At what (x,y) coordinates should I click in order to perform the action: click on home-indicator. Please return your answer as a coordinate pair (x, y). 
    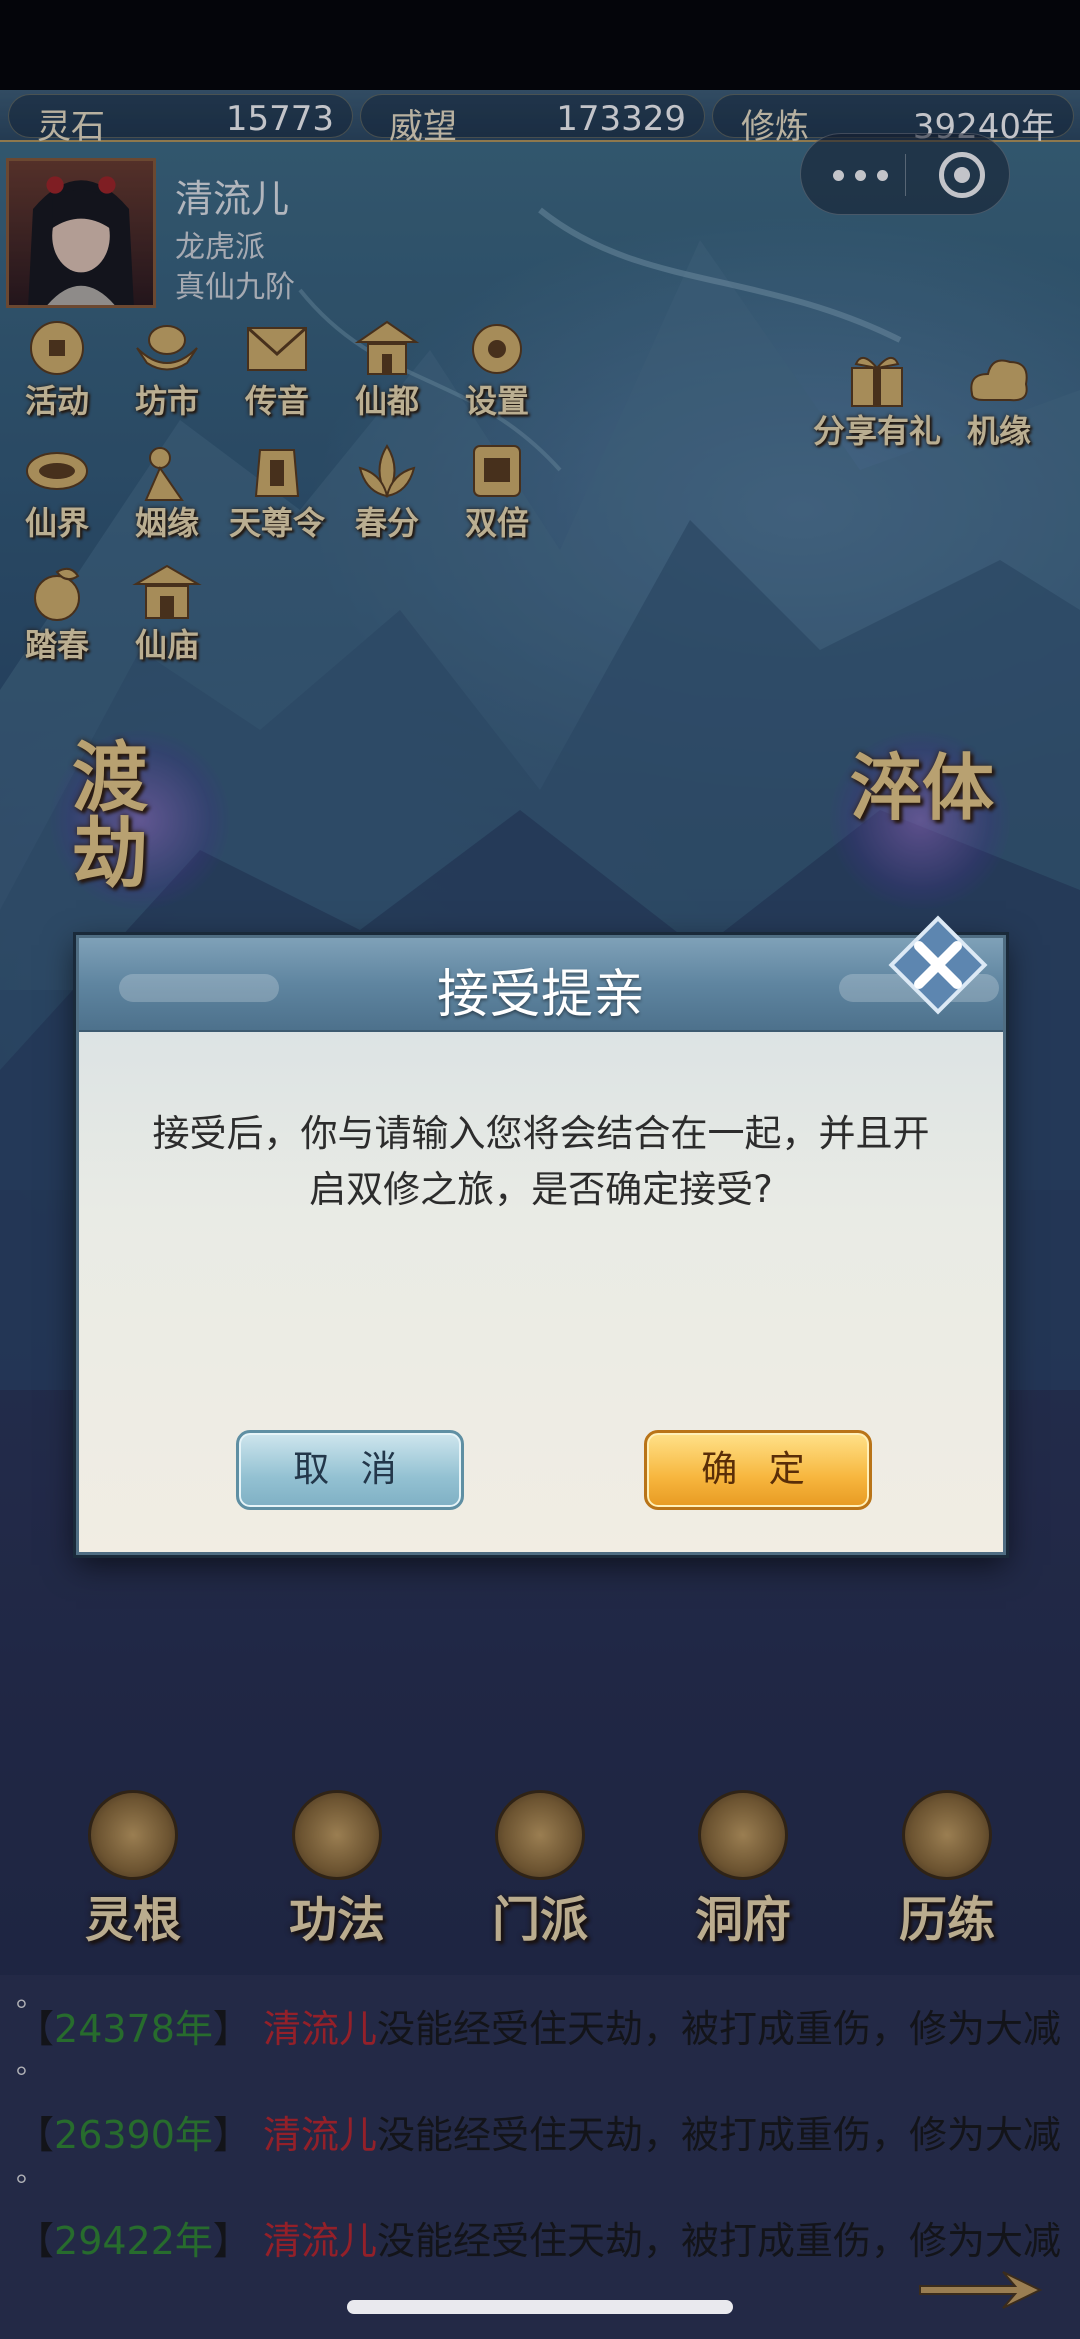
    Looking at the image, I should click on (540, 2307).